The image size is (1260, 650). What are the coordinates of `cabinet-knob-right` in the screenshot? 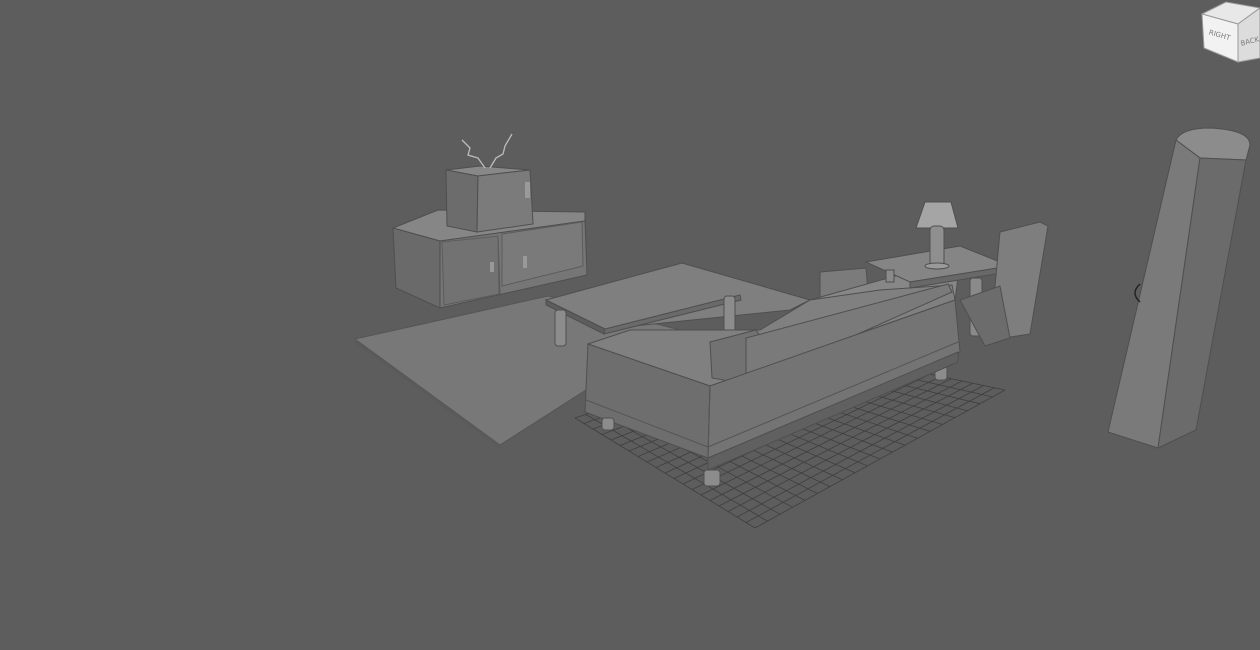 It's located at (525, 262).